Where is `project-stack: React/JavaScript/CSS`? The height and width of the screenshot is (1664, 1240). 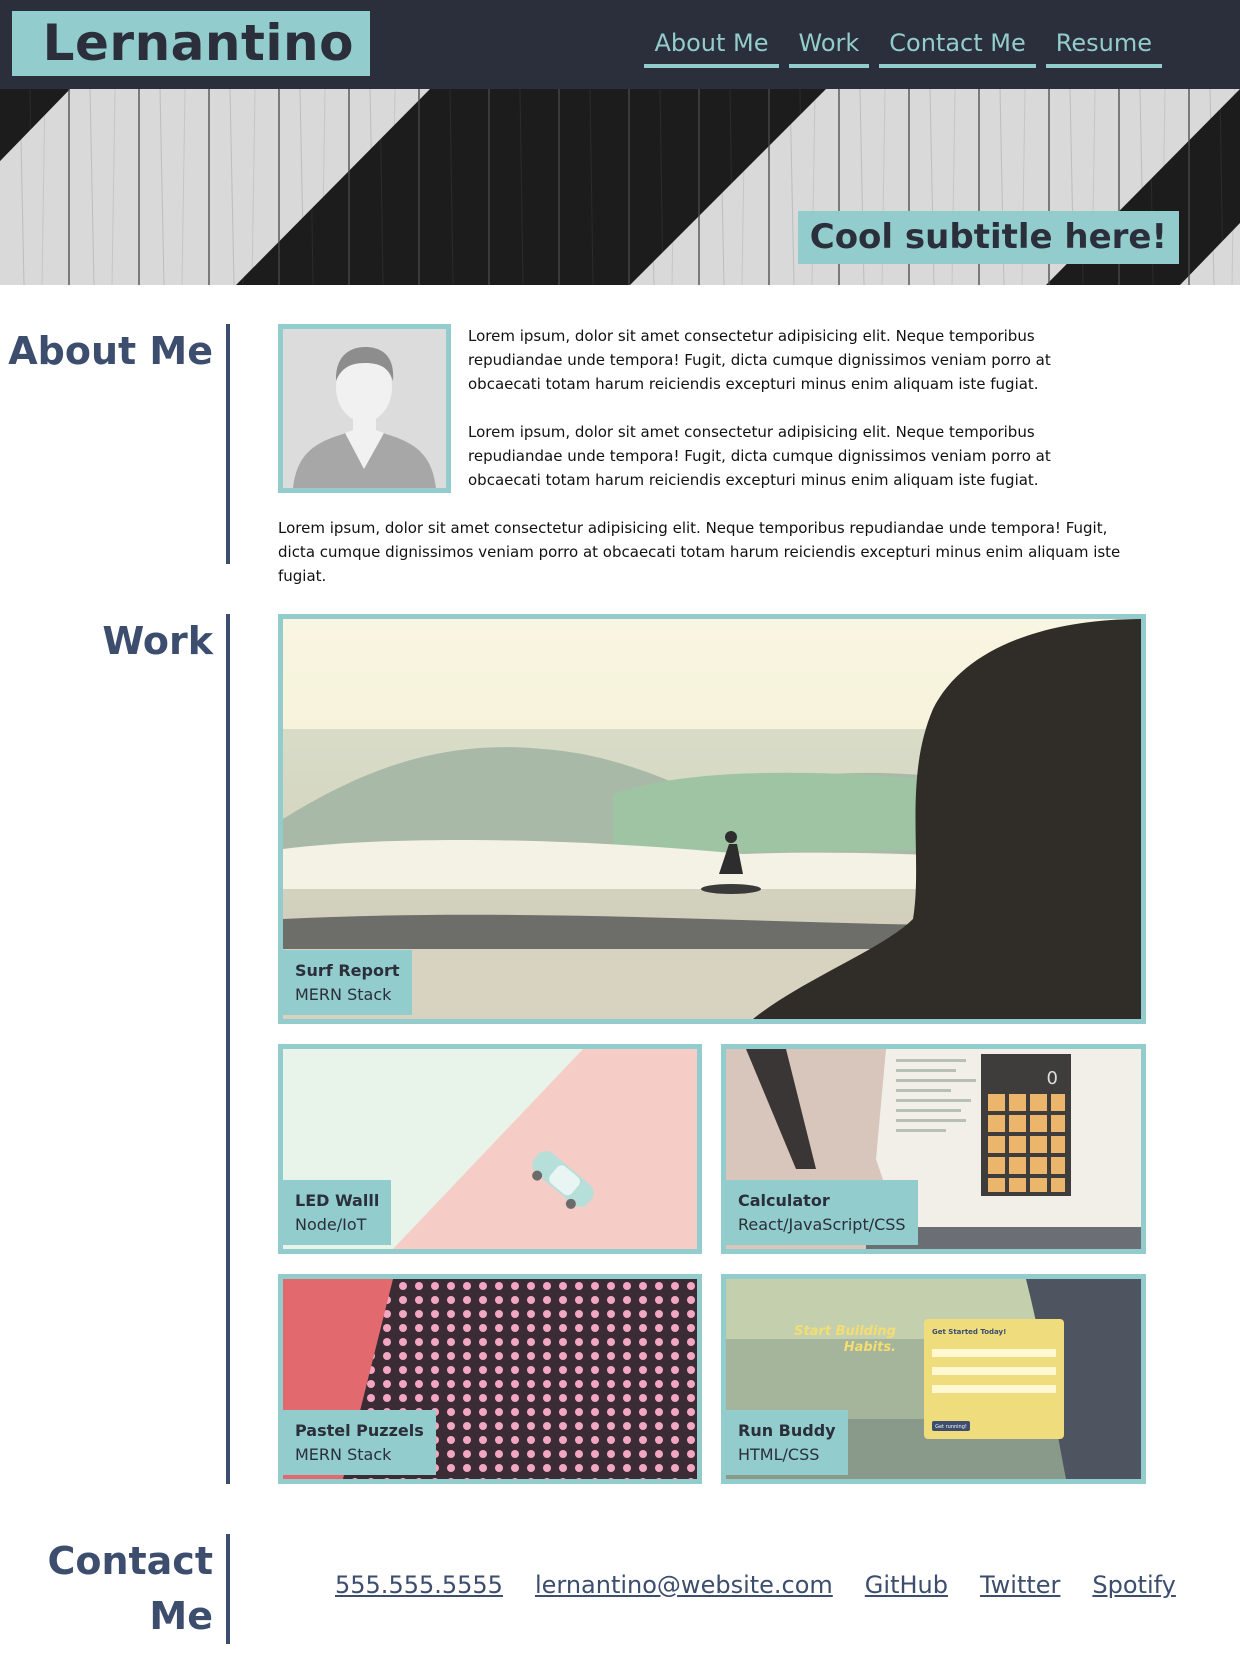
project-stack: React/JavaScript/CSS is located at coordinates (822, 1224).